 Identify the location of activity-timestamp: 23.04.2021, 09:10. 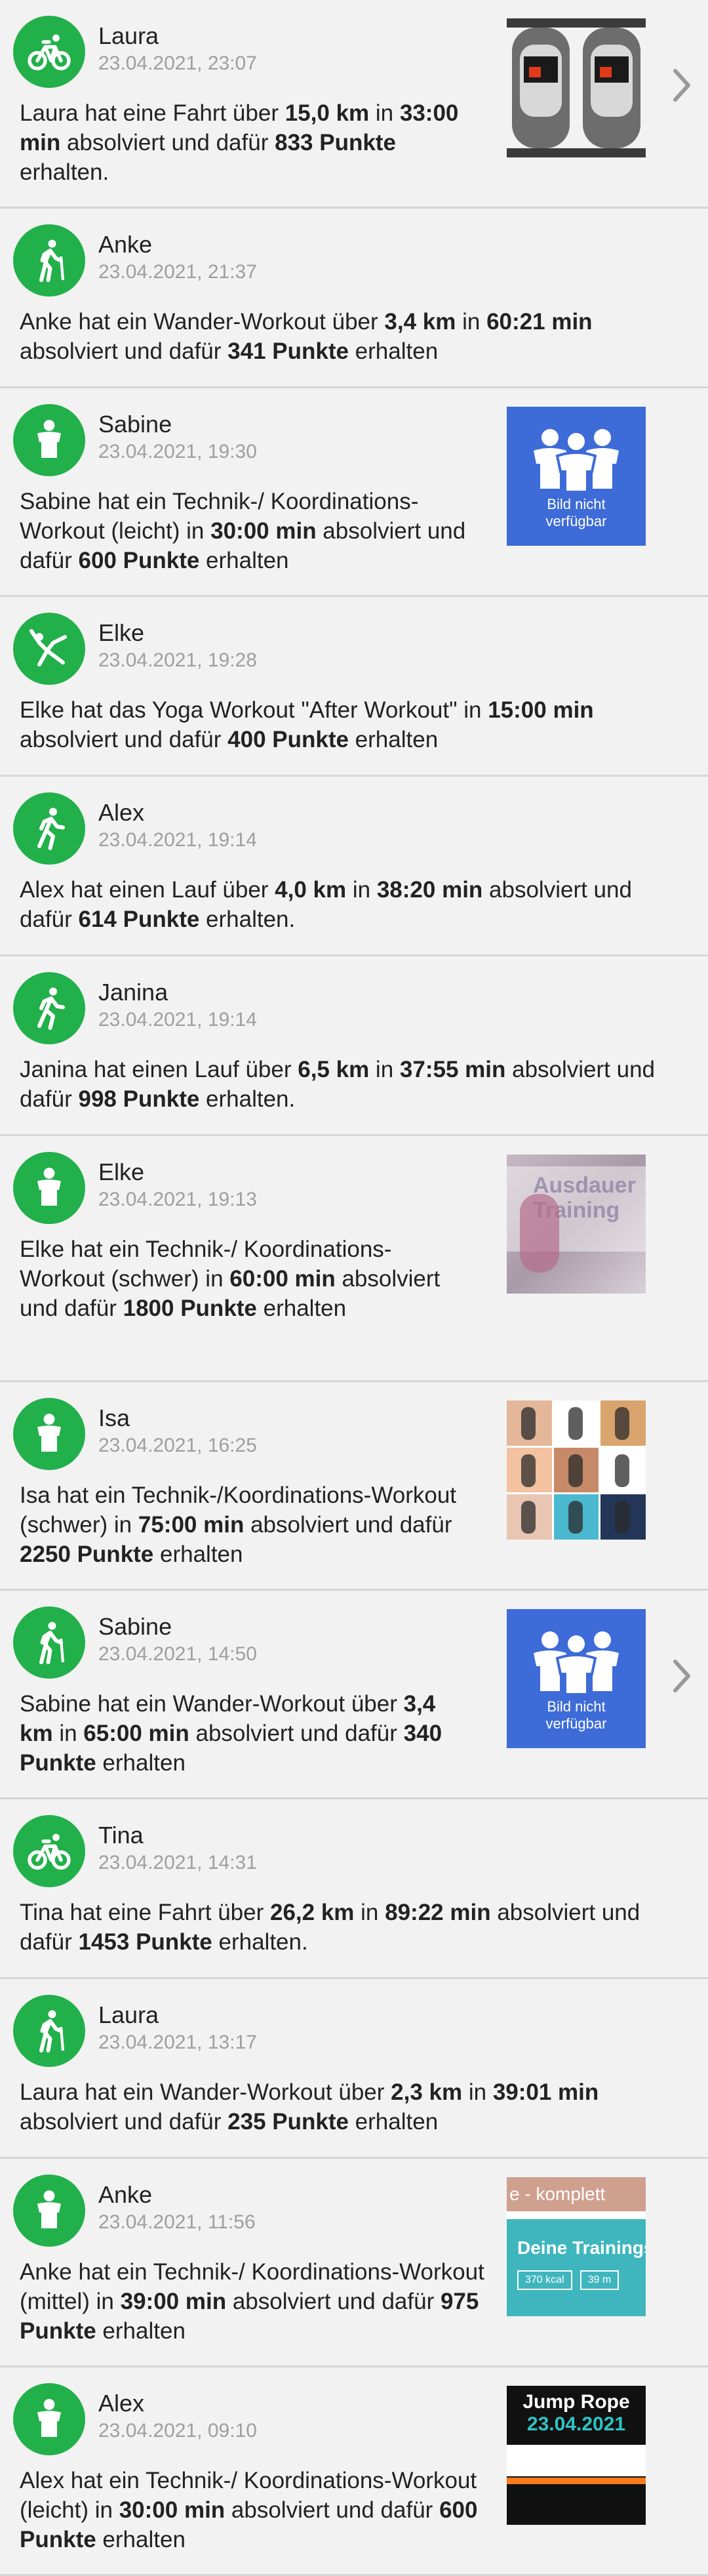
(177, 2431).